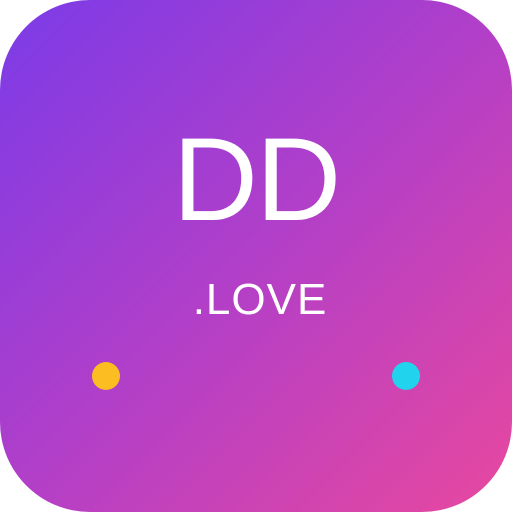 The image size is (512, 512). What do you see at coordinates (406, 376) in the screenshot?
I see `cyan-dot-icon` at bounding box center [406, 376].